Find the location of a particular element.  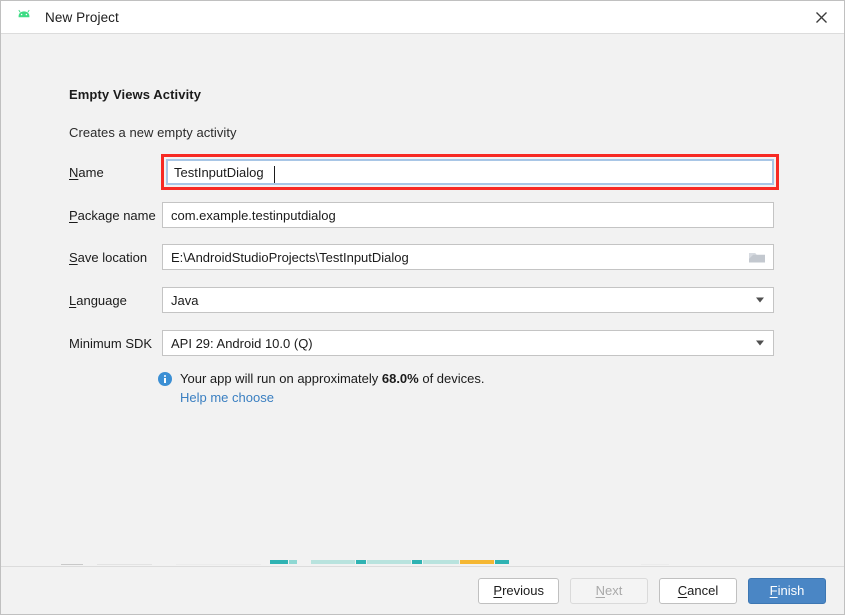

dialog-footer: Previous Next Cancel Finish is located at coordinates (422, 590).